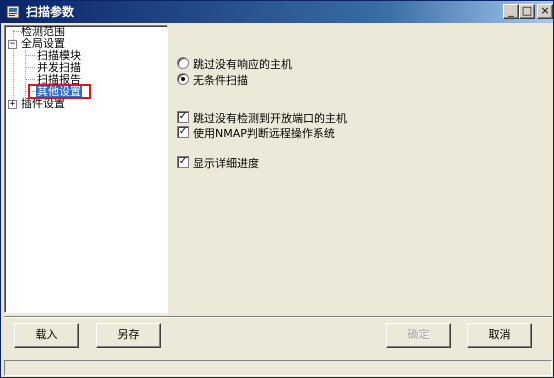 This screenshot has width=554, height=378. Describe the element at coordinates (278, 368) in the screenshot. I see `status-bar` at that location.